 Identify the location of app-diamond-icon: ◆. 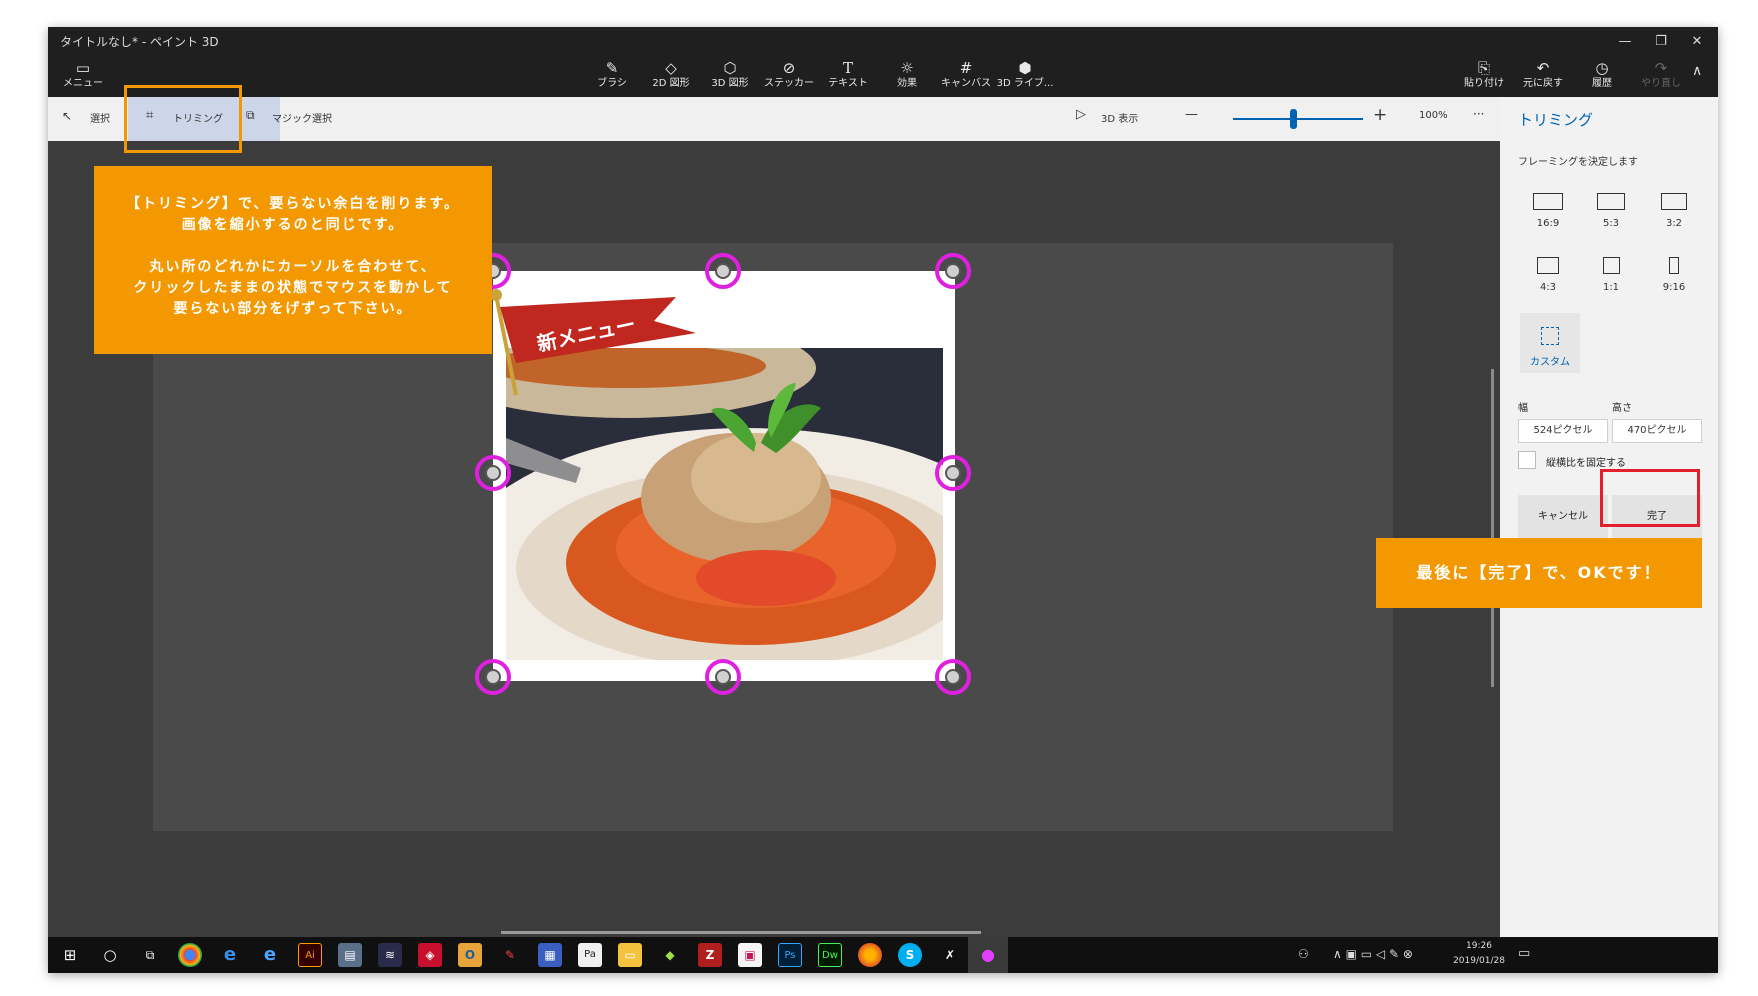
(670, 955).